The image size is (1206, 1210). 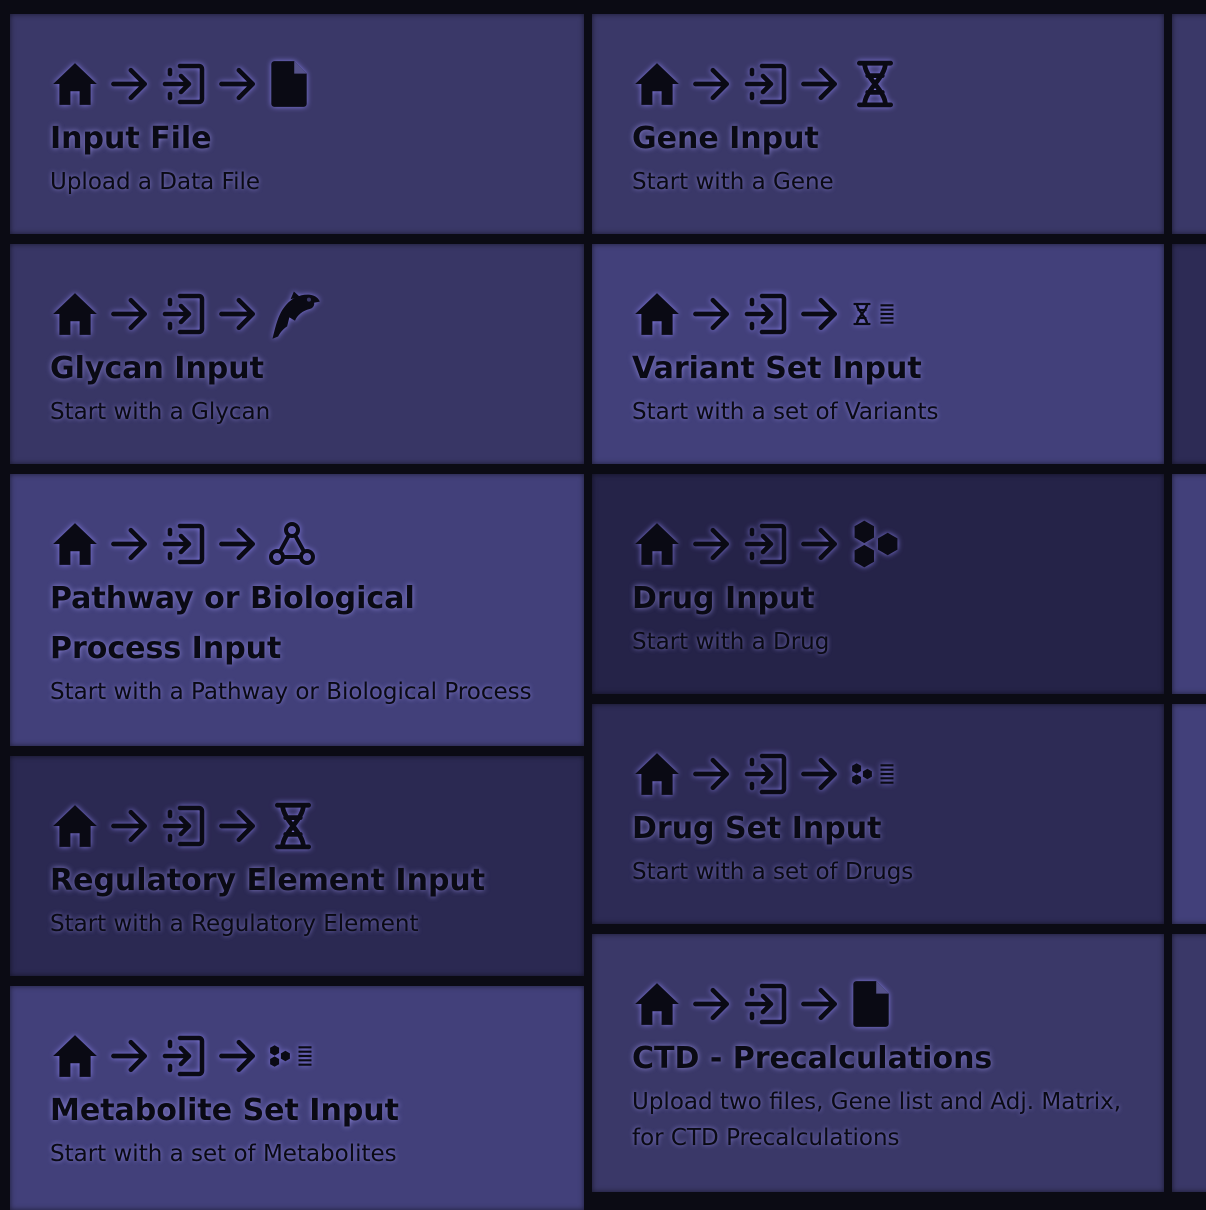 What do you see at coordinates (223, 1154) in the screenshot?
I see `card-subtitle: Start with a set of Metabolites` at bounding box center [223, 1154].